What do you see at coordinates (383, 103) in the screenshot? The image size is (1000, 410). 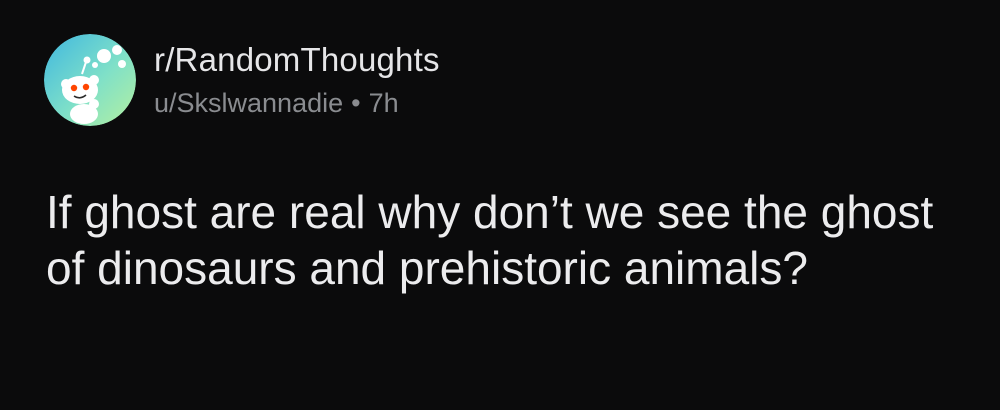 I see `post-age: 7h` at bounding box center [383, 103].